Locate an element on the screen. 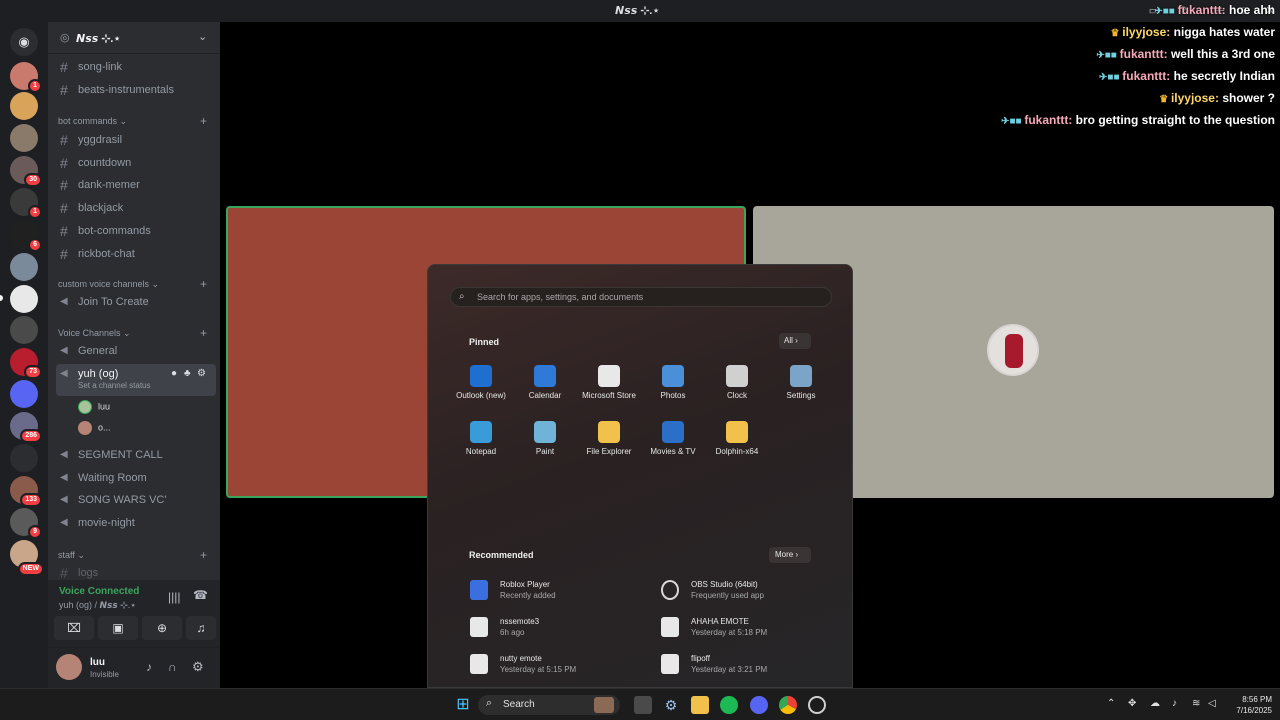 This screenshot has width=1280, height=720. clock: 8:56 PM 7/16/2025 is located at coordinates (1250, 705).